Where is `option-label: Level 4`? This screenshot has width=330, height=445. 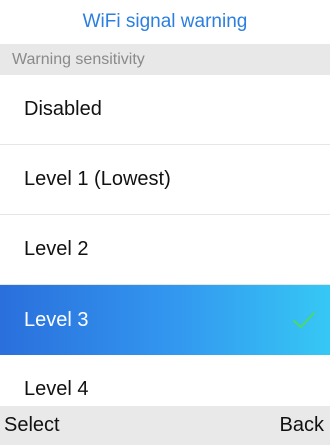 option-label: Level 4 is located at coordinates (56, 389).